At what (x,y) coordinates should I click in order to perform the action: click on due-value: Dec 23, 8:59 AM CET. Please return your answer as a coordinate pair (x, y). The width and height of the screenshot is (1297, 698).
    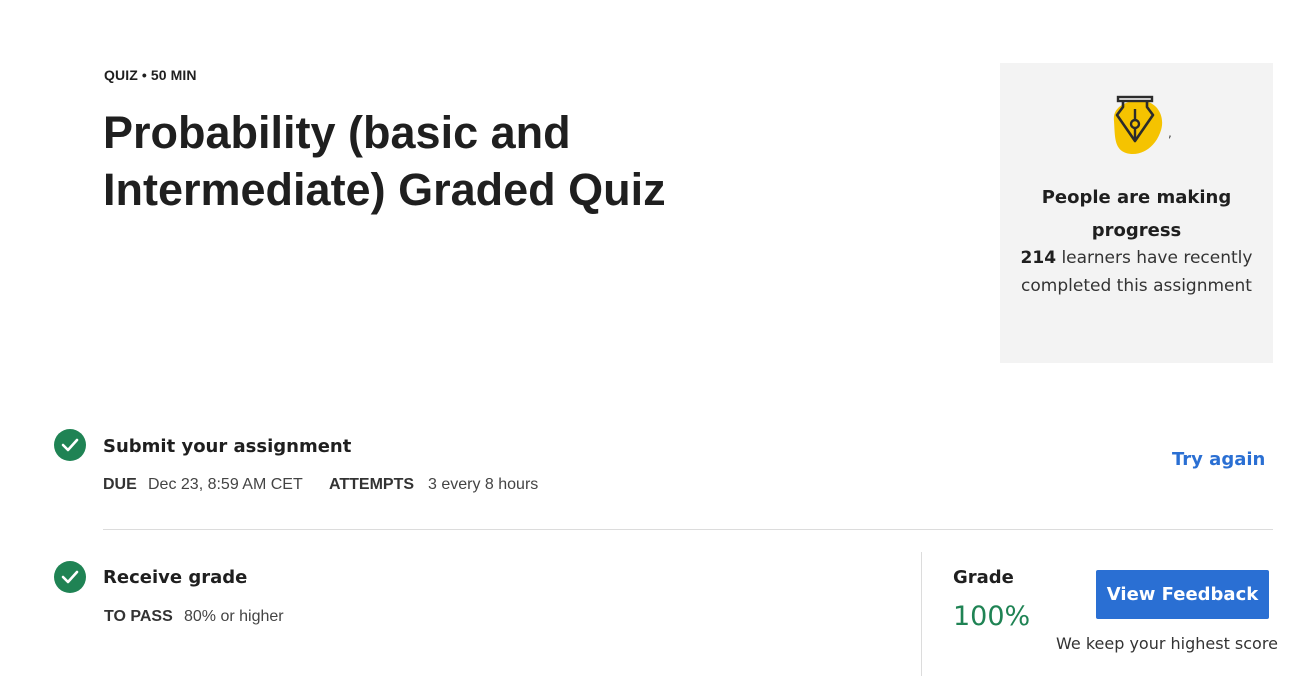
    Looking at the image, I should click on (225, 484).